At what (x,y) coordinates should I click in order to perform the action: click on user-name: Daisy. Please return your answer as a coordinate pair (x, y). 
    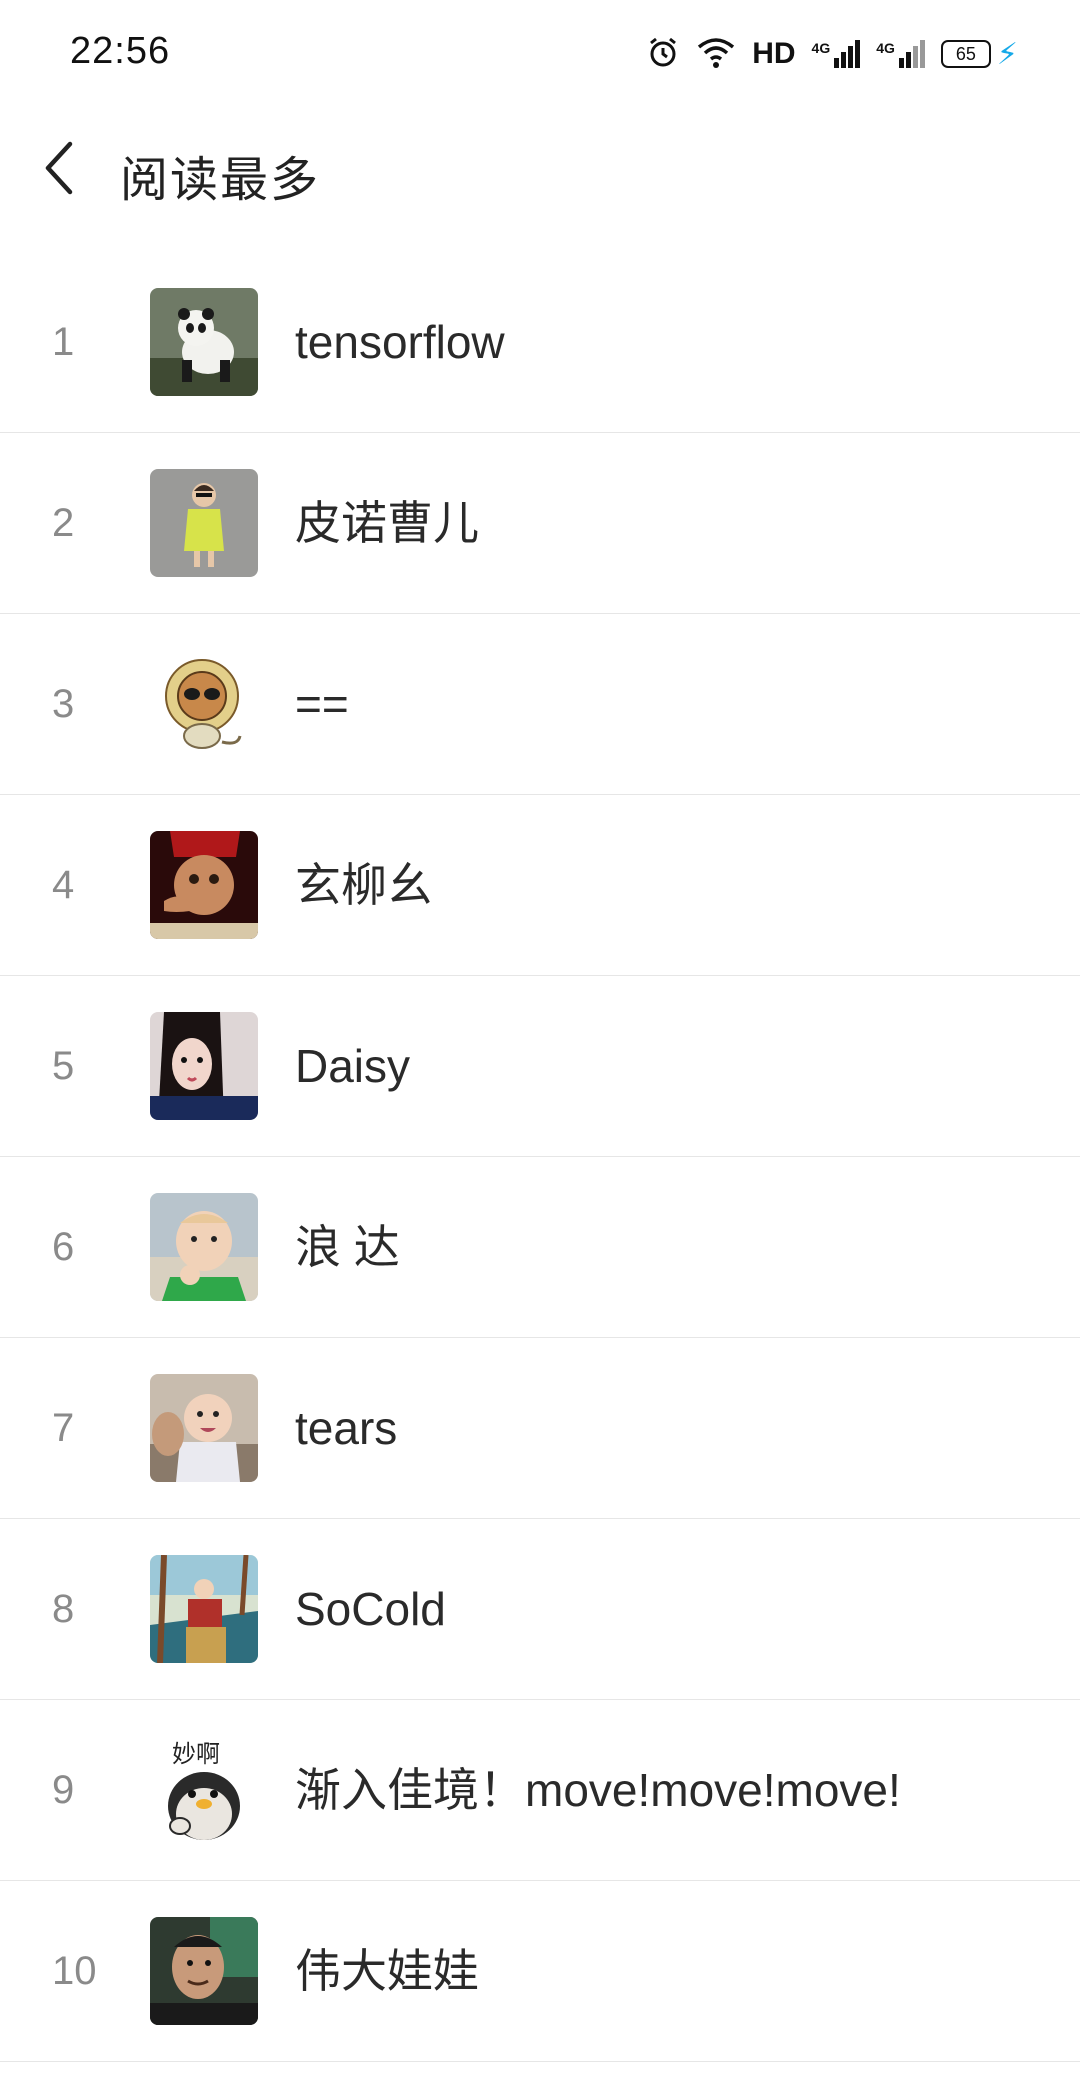
    Looking at the image, I should click on (353, 1066).